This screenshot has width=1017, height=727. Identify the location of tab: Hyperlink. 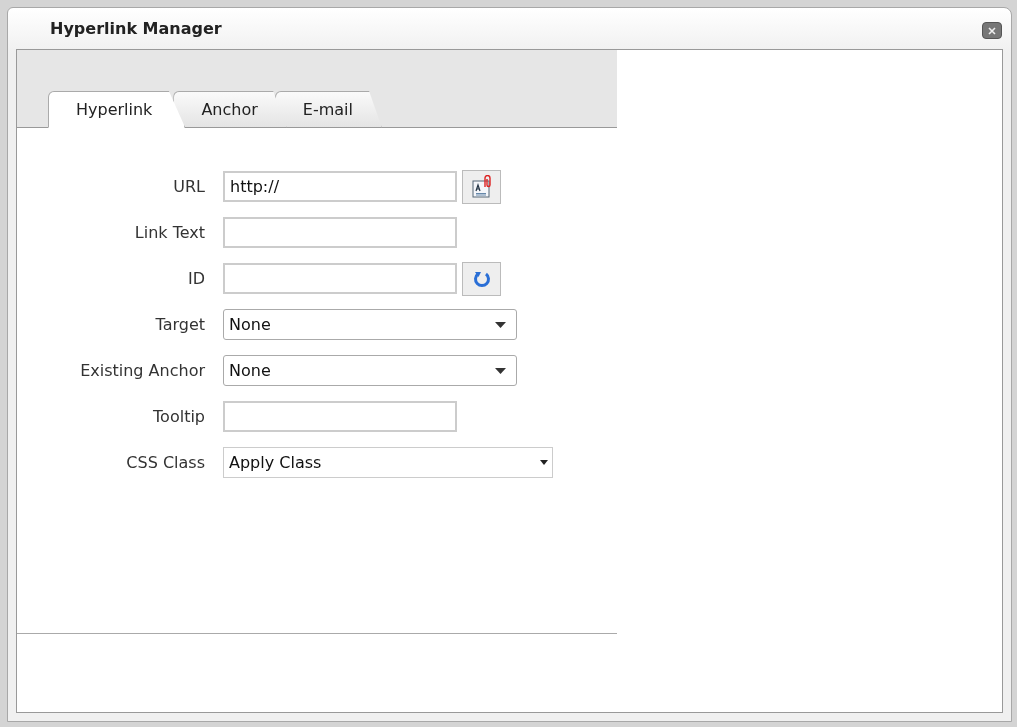
(117, 109).